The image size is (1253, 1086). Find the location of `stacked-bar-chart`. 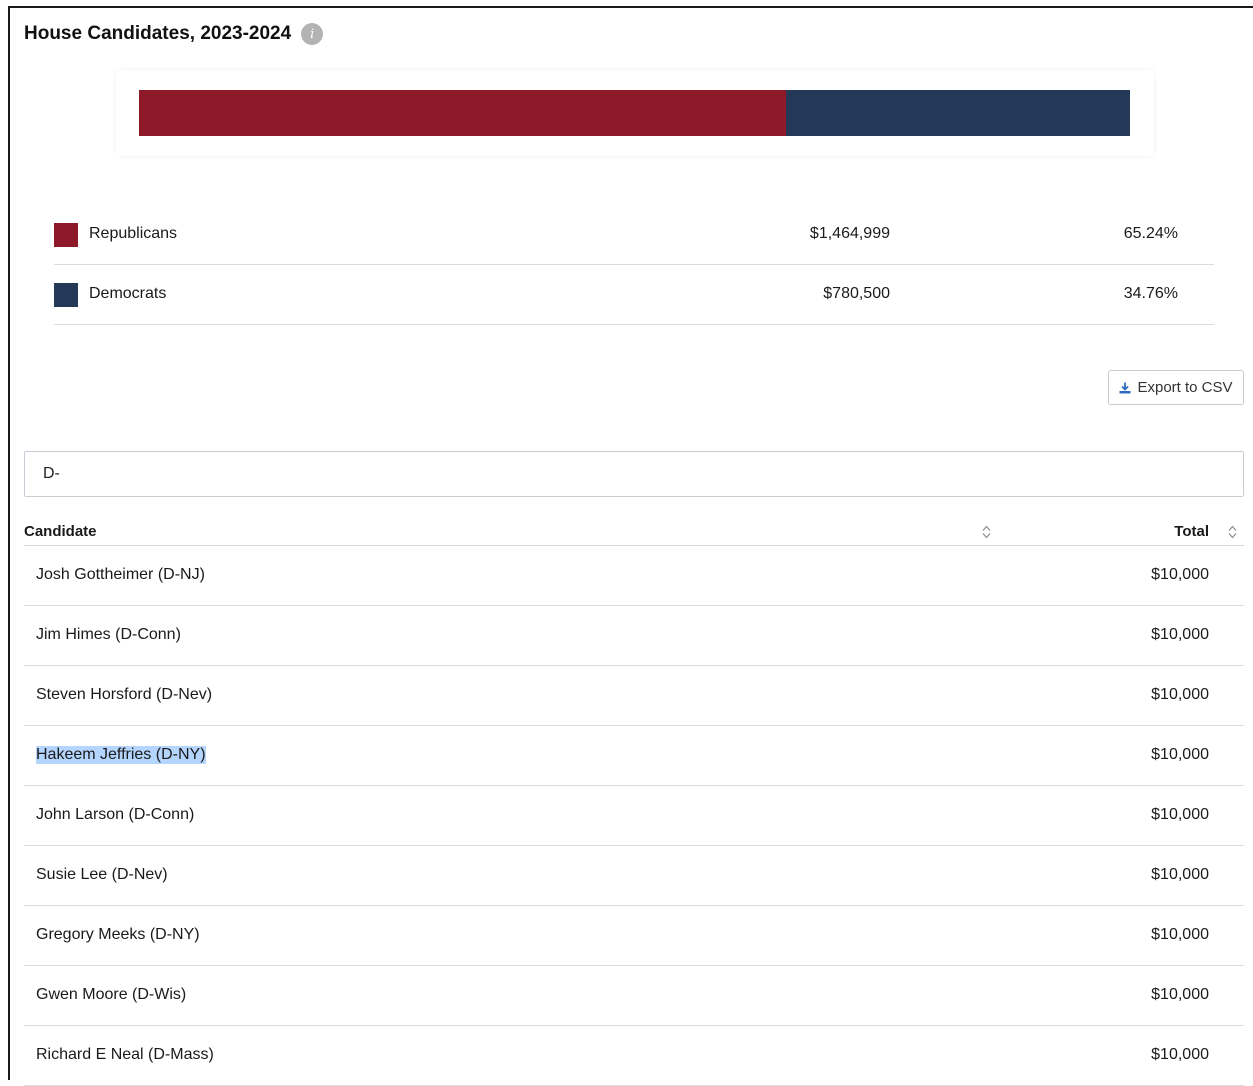

stacked-bar-chart is located at coordinates (634, 113).